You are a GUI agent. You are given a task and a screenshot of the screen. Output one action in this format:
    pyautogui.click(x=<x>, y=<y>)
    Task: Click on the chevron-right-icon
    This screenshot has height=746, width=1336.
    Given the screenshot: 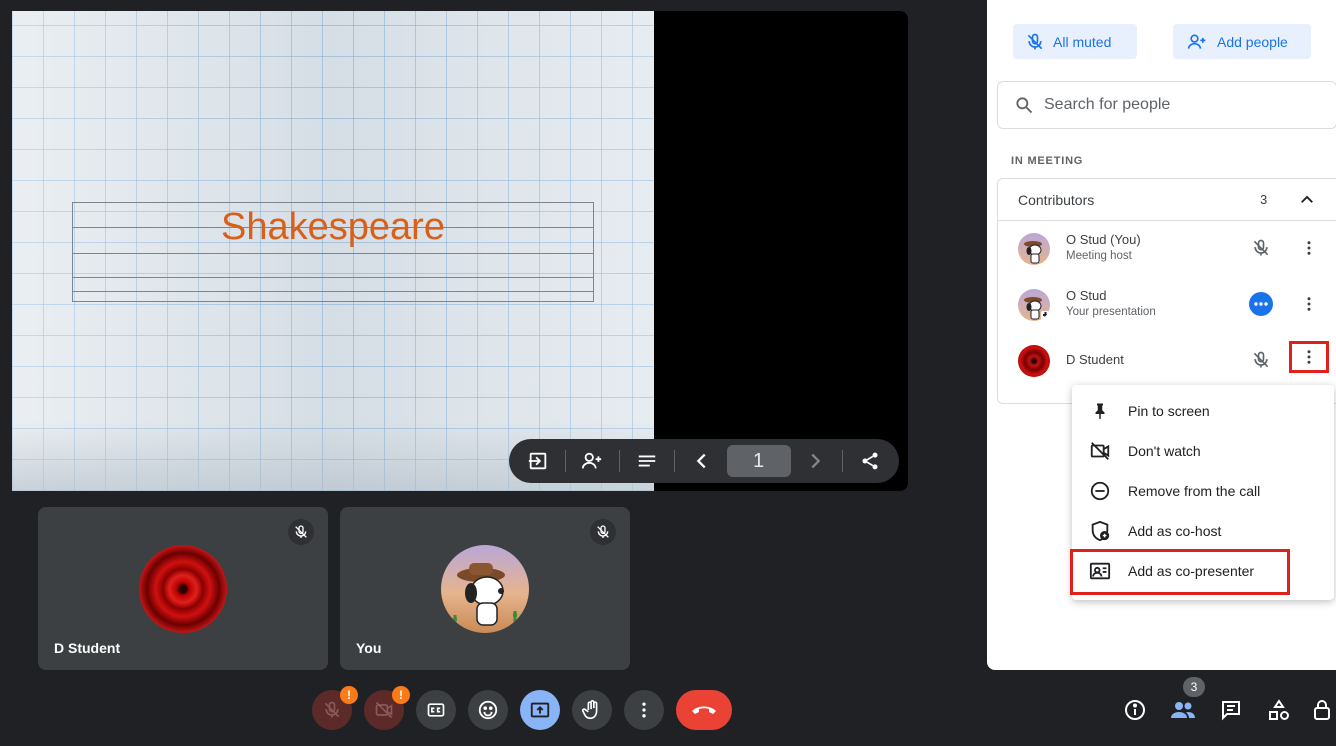 What is the action you would take?
    pyautogui.click(x=816, y=461)
    